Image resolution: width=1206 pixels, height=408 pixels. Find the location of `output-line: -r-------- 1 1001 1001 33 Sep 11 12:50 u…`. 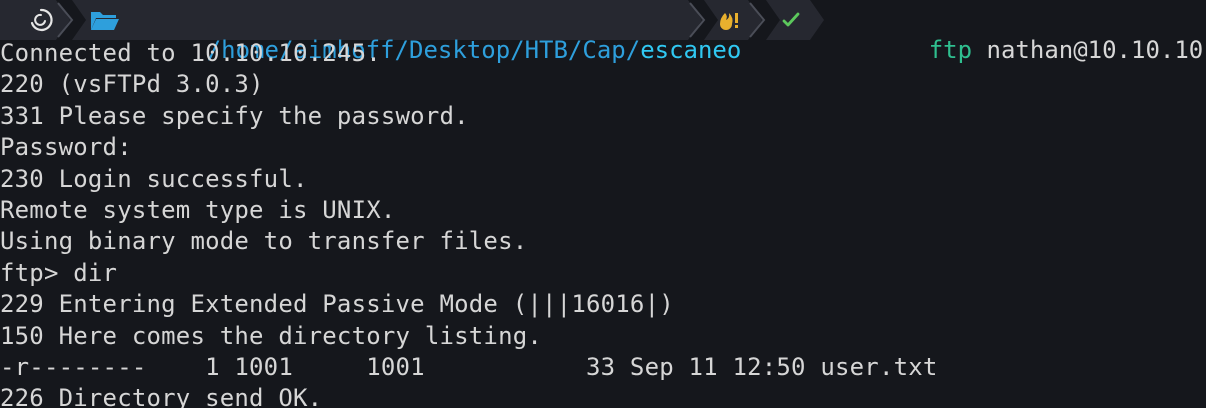

output-line: -r-------- 1 1001 1001 33 Sep 11 12:50 u… is located at coordinates (469, 366).